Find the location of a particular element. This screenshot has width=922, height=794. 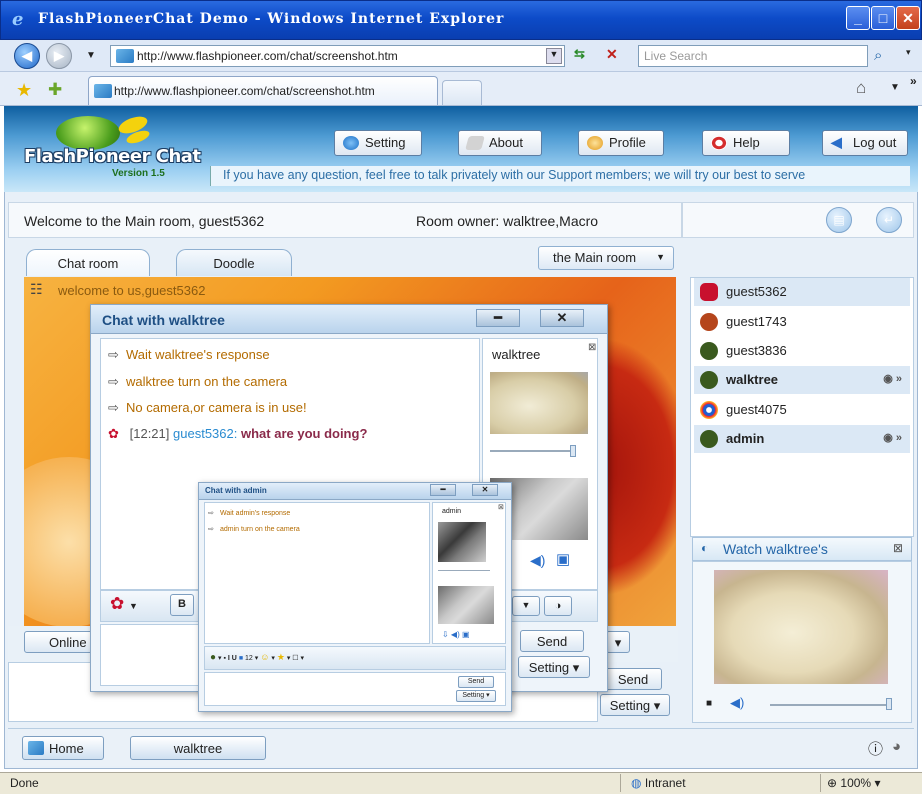

history-dropdown-icon: ▼ is located at coordinates (91, 55).